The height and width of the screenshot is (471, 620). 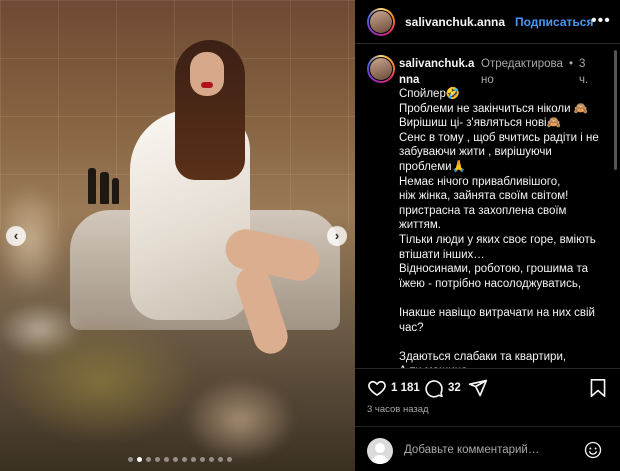 I want to click on comment-input, so click(x=489, y=450).